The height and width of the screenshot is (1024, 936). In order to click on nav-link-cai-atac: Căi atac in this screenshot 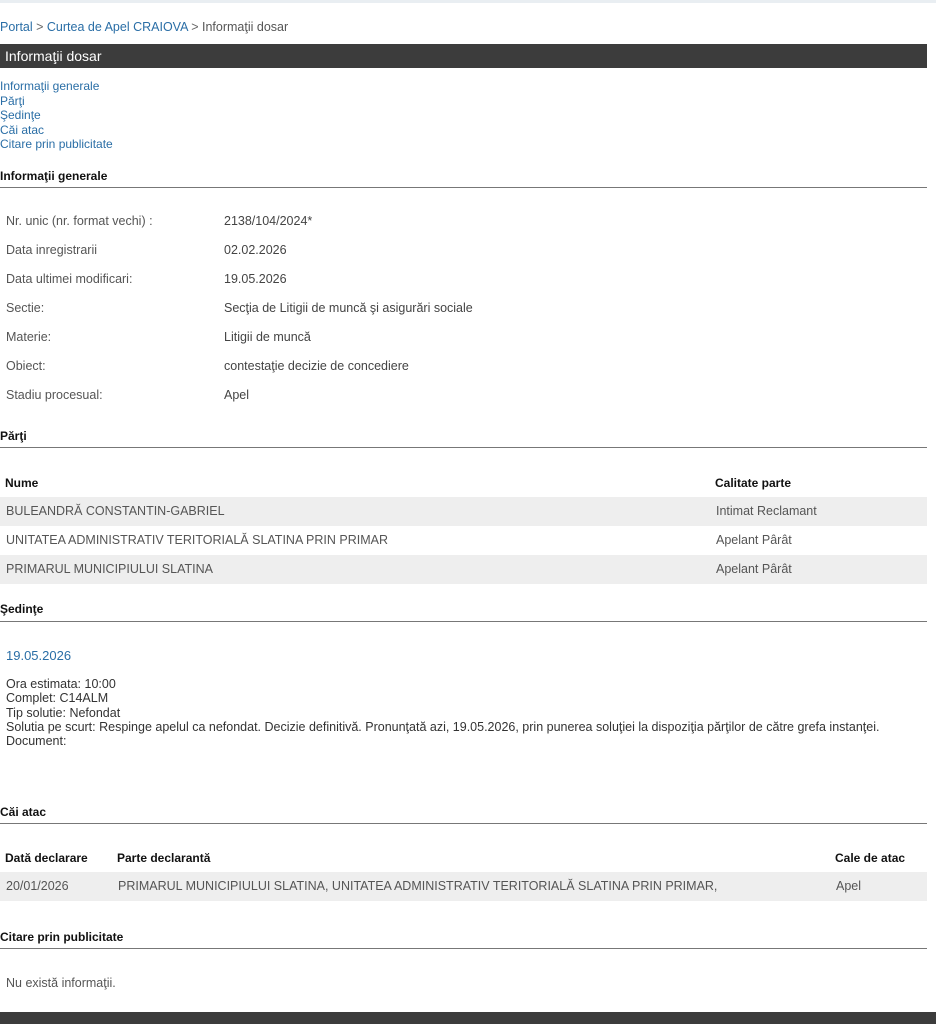, I will do `click(56, 130)`.